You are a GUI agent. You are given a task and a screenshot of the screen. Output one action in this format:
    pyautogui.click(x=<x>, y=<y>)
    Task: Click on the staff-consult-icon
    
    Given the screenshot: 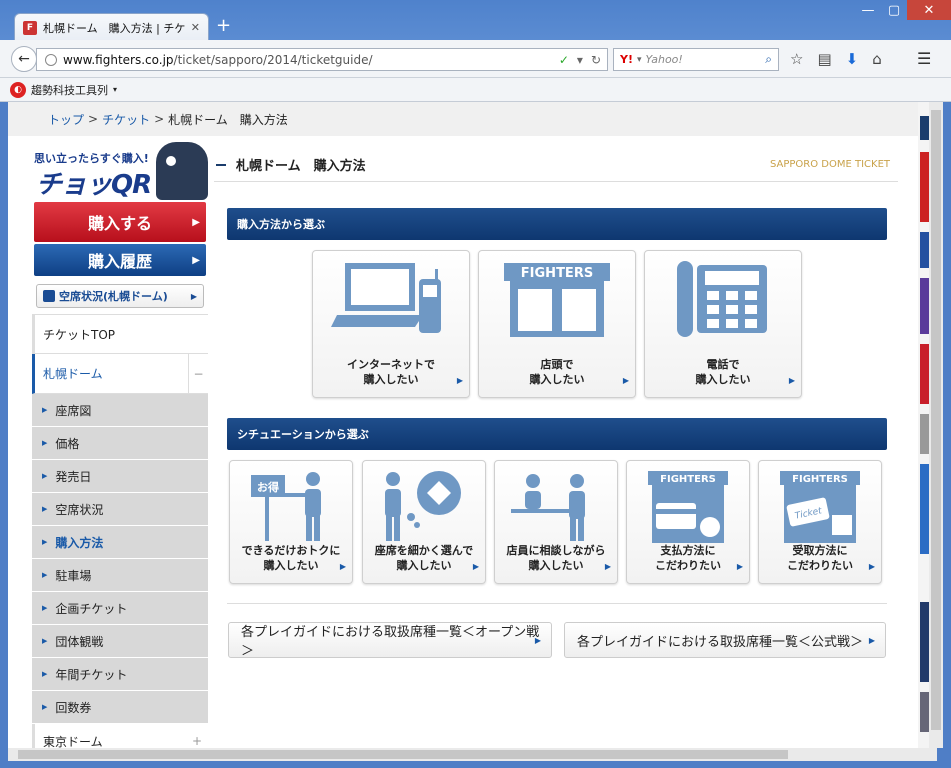 What is the action you would take?
    pyautogui.click(x=548, y=507)
    